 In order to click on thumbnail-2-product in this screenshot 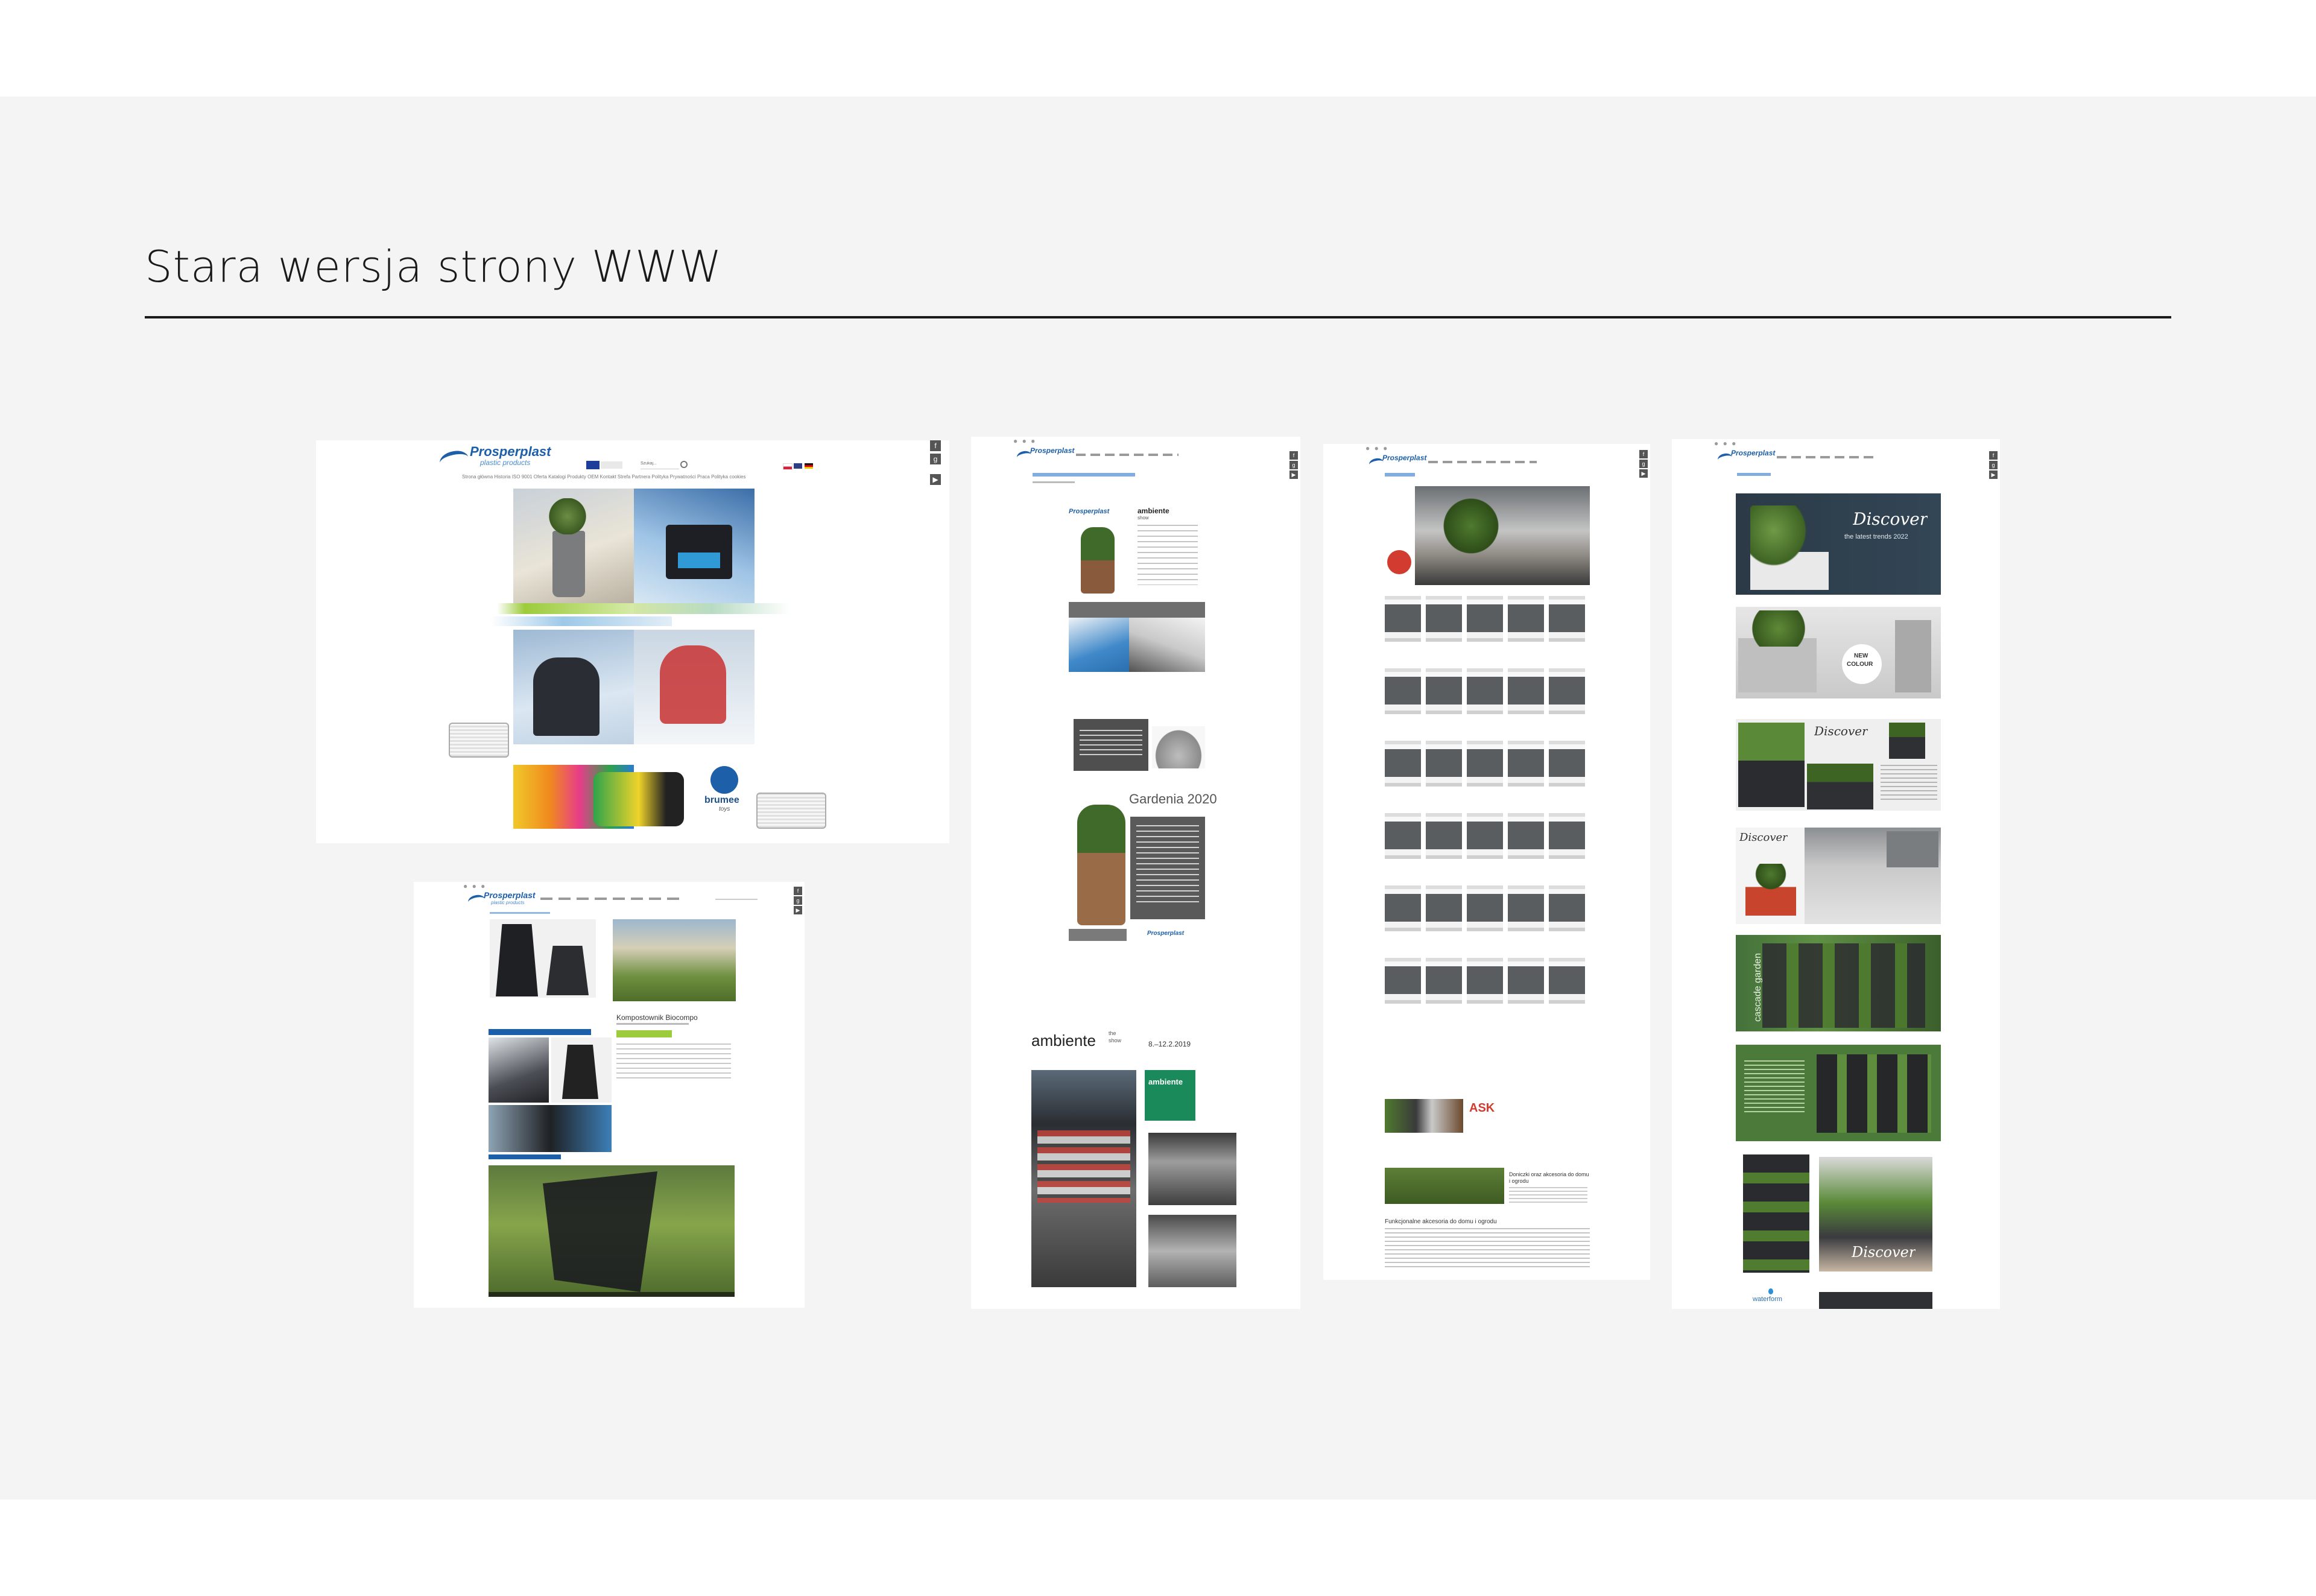, I will do `click(580, 1072)`.